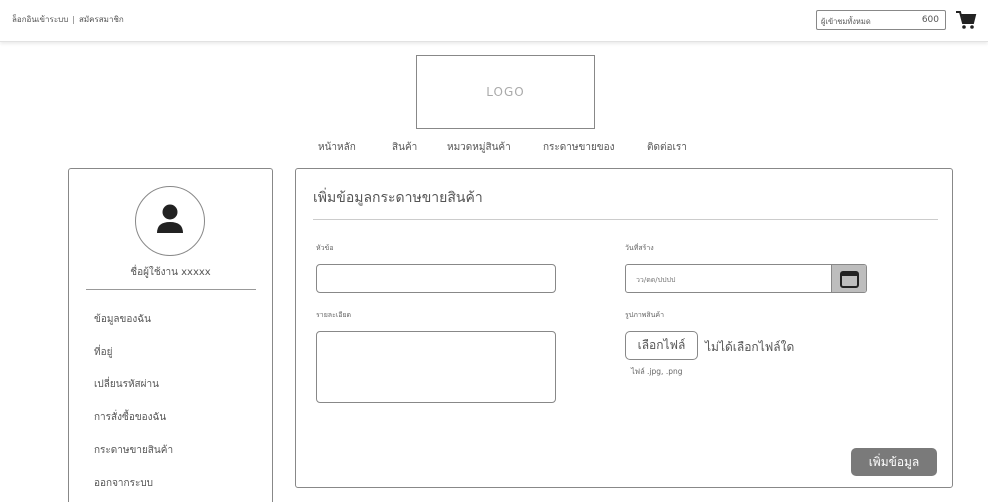 This screenshot has height=502, width=988. Describe the element at coordinates (170, 218) in the screenshot. I see `user-icon` at that location.